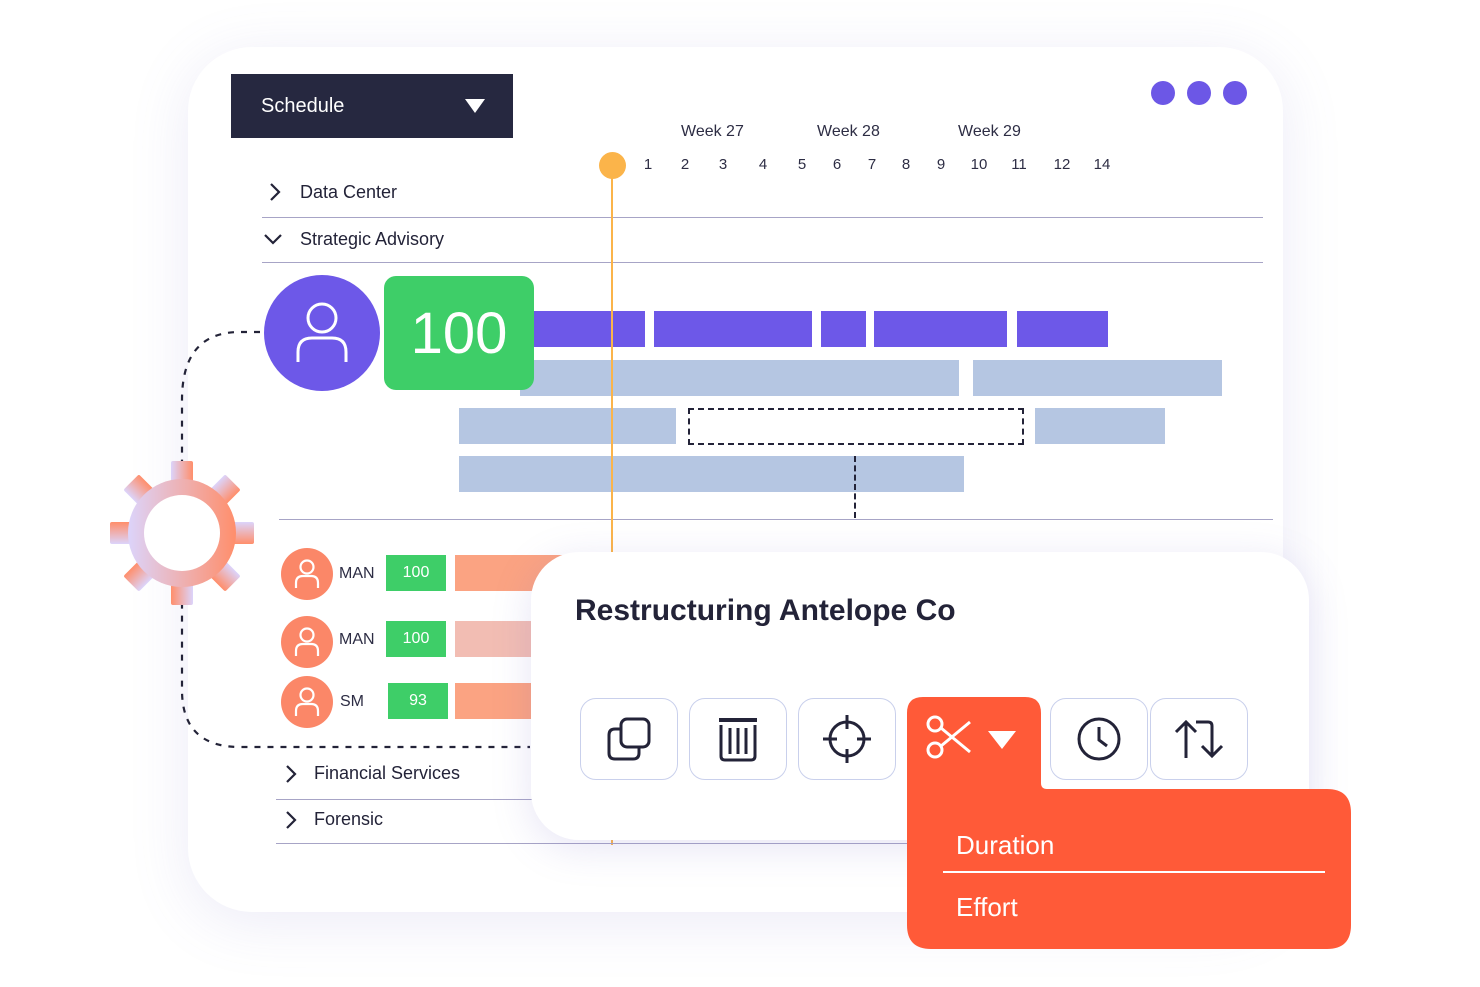 The image size is (1480, 987). Describe the element at coordinates (837, 164) in the screenshot. I see `day-label: 6` at that location.